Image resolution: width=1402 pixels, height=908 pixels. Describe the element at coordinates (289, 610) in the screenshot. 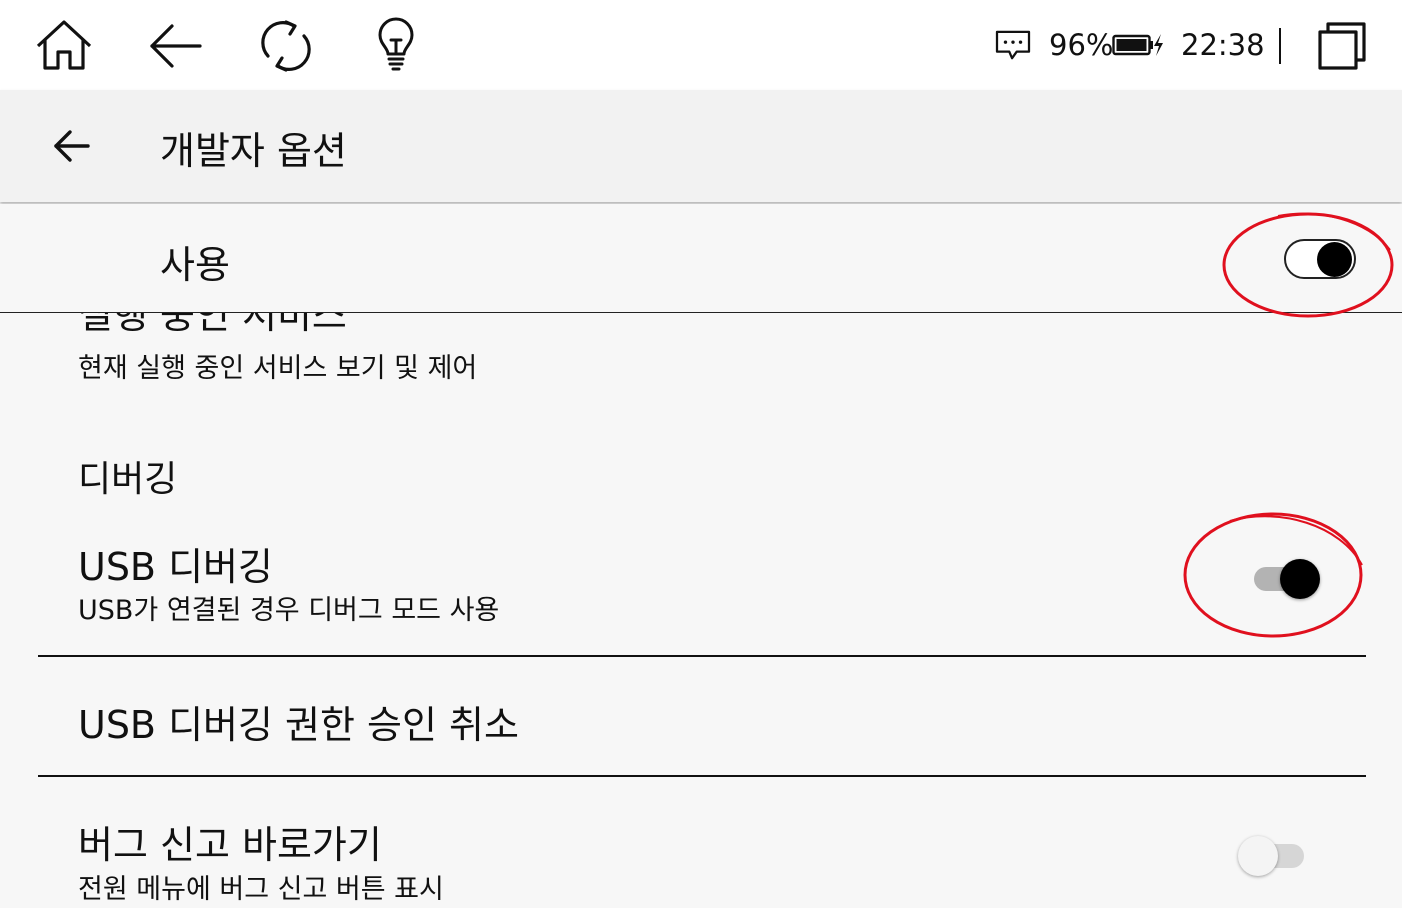

I see `usb-debugging-subtitle: USB가 연결된 경우 디버그 모드 사용` at that location.